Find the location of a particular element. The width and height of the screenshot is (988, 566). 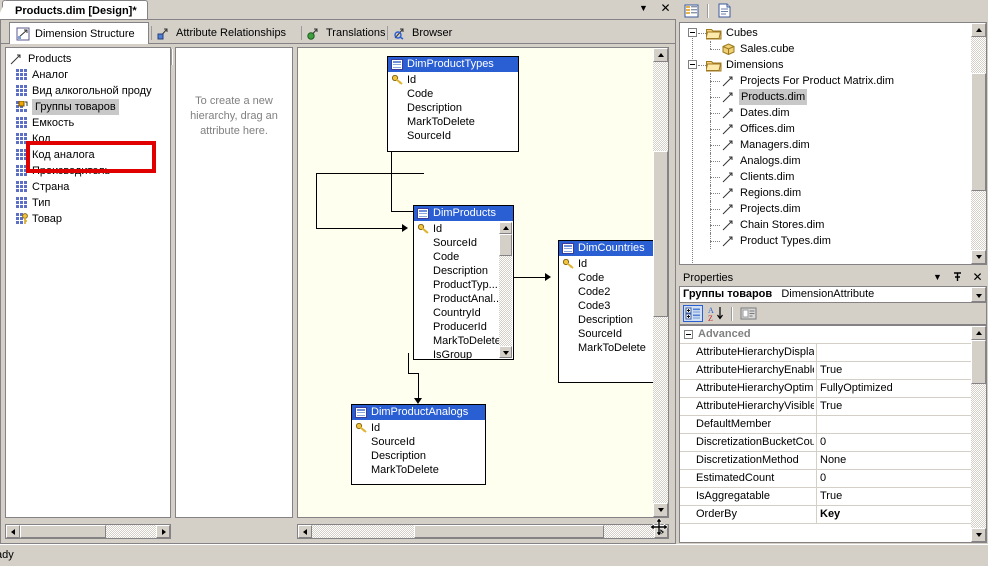

dsv-scroll-up-button is located at coordinates (660, 55).